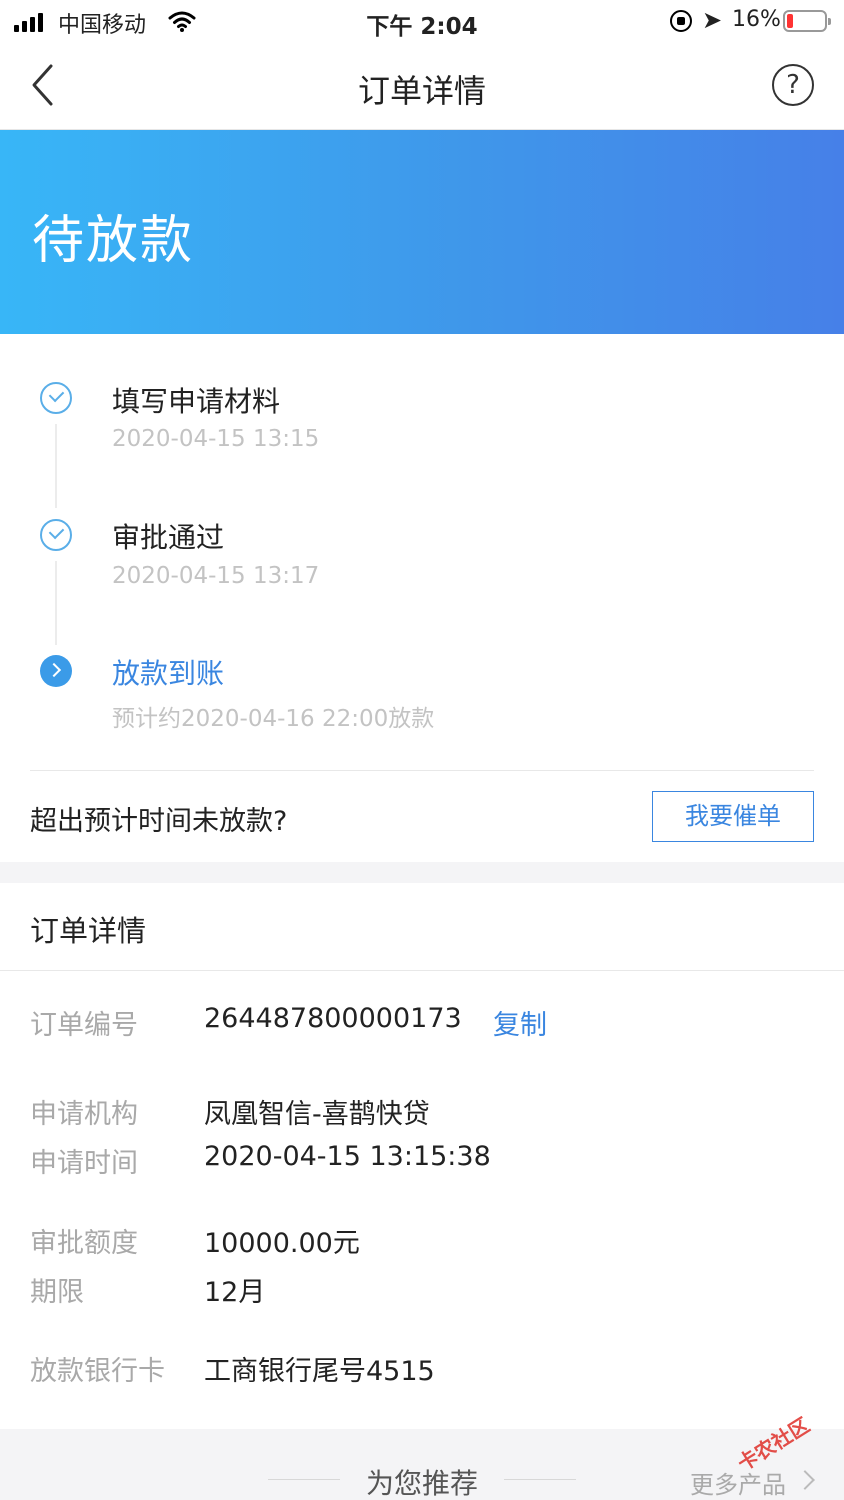 This screenshot has width=844, height=1500. Describe the element at coordinates (84, 1243) in the screenshot. I see `approved-amount-label: 审批额度` at that location.